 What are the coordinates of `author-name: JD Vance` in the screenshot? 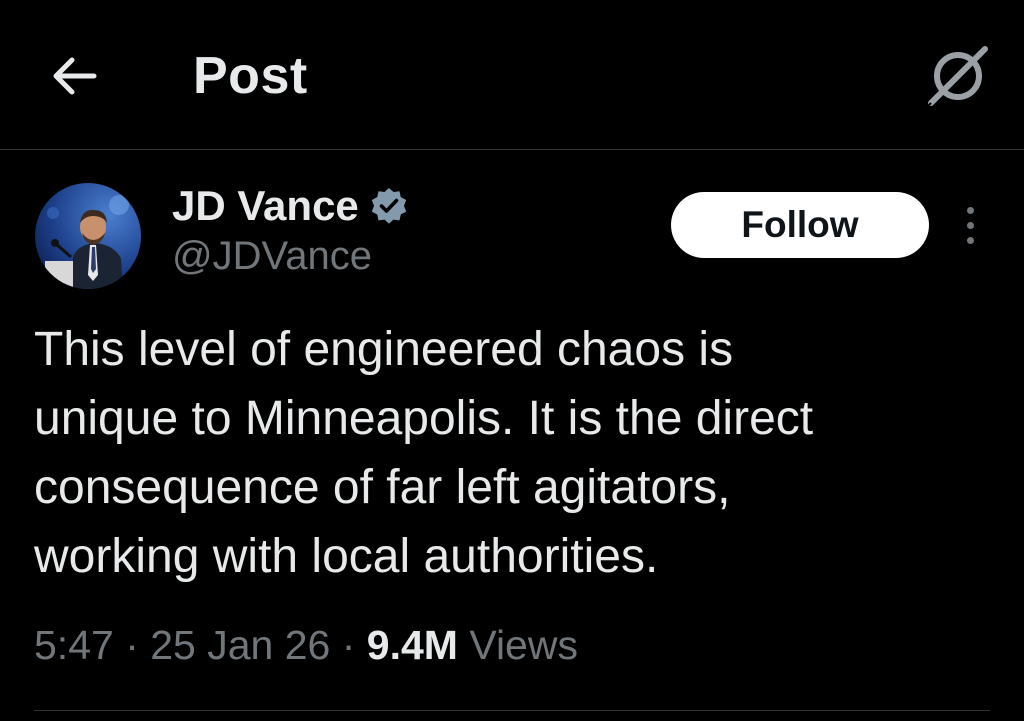 It's located at (265, 205).